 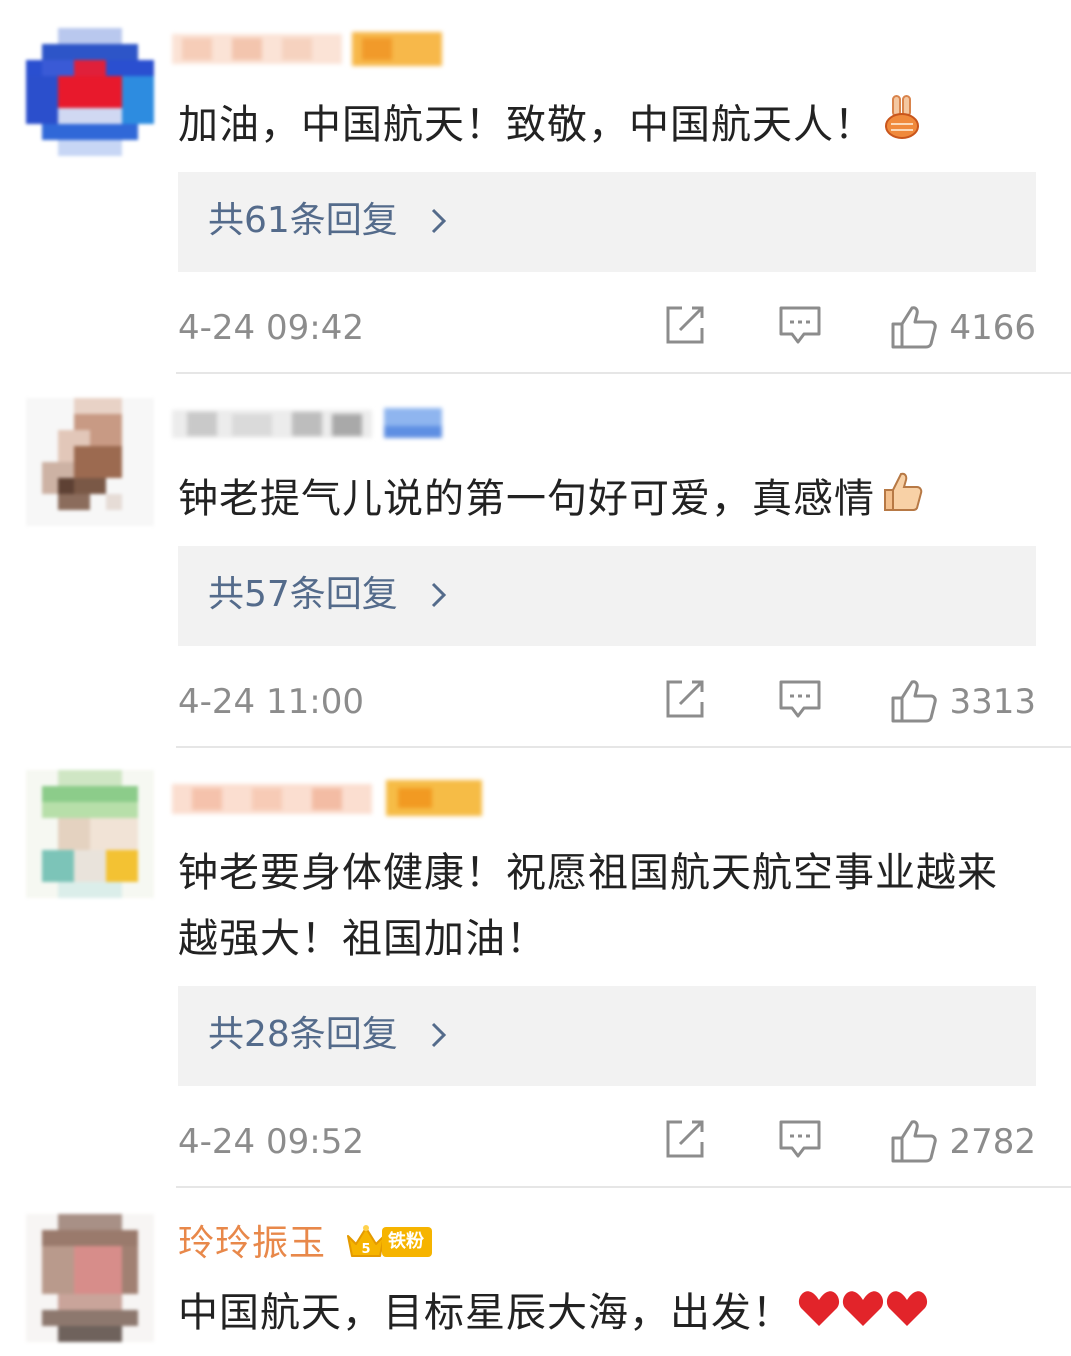 What do you see at coordinates (607, 596) in the screenshot?
I see `view-replies-button: 共57条回复` at bounding box center [607, 596].